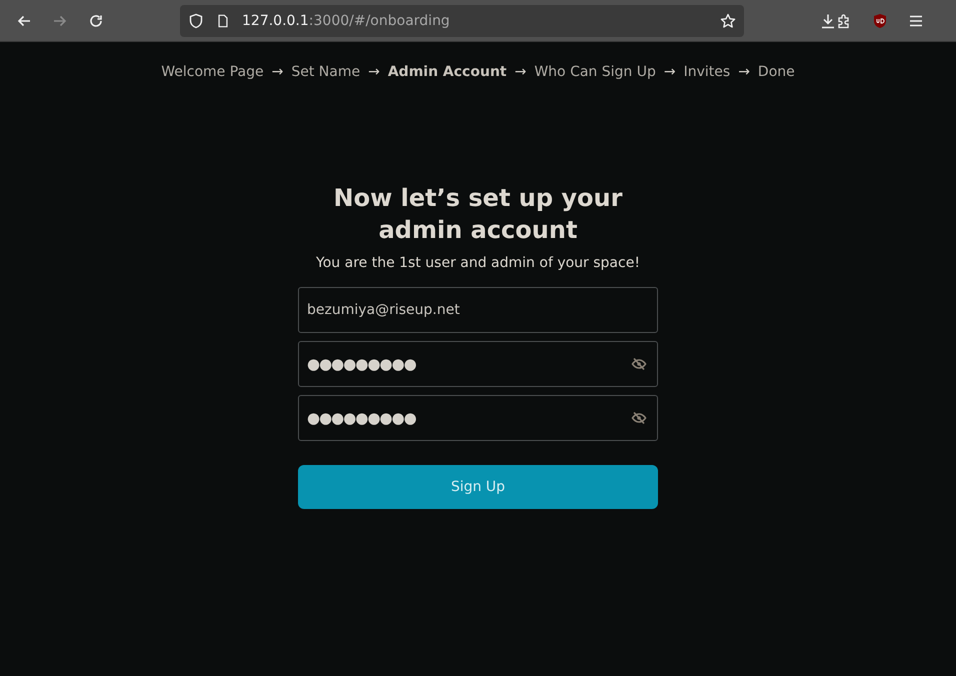 This screenshot has width=956, height=676. I want to click on breadcrumb-step: Set Name, so click(325, 72).